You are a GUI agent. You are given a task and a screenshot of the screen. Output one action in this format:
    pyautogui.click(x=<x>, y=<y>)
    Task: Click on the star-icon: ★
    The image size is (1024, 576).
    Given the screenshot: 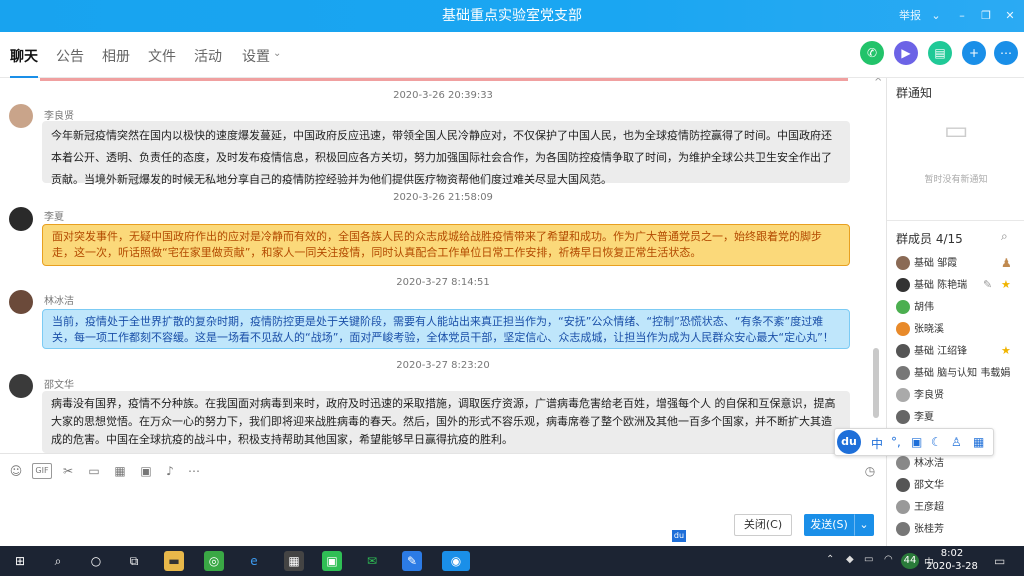 What is the action you would take?
    pyautogui.click(x=1006, y=284)
    